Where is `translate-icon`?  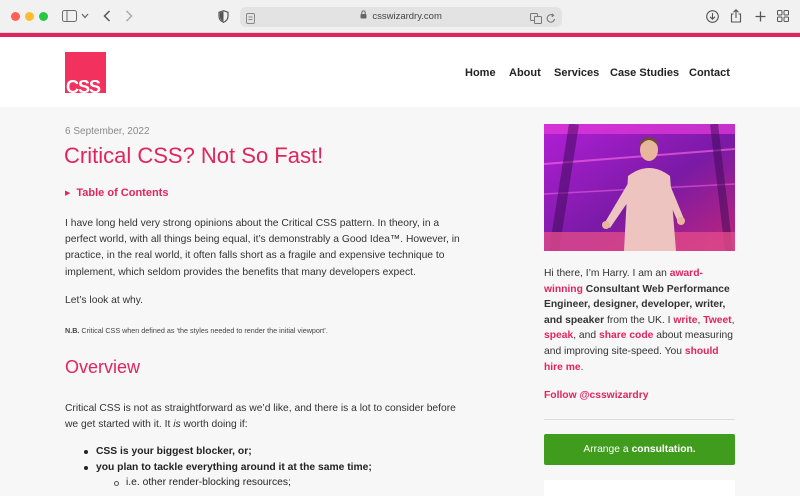 translate-icon is located at coordinates (536, 20).